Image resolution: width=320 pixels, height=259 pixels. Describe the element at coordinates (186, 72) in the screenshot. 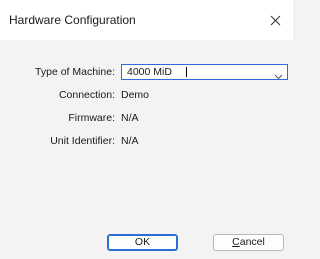

I see `text-caret` at that location.